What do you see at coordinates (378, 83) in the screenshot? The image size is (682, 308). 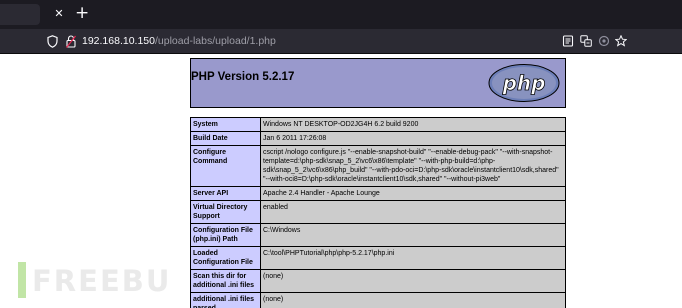 I see `phpinfo-header: PHP Version 5.2.17 php` at bounding box center [378, 83].